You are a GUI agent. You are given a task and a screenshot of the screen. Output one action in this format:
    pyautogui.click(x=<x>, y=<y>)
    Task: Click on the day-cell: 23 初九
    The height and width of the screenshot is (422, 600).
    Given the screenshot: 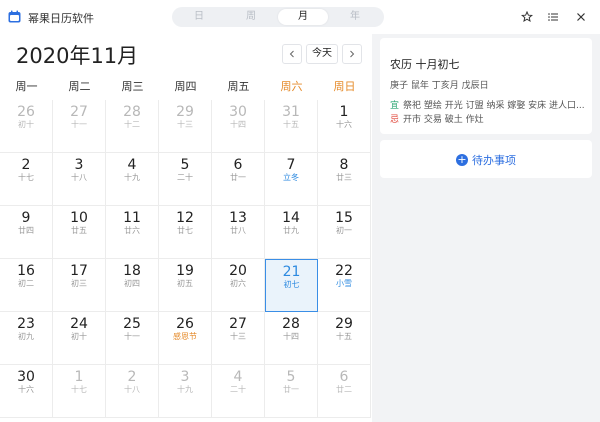 What is the action you would take?
    pyautogui.click(x=26, y=338)
    